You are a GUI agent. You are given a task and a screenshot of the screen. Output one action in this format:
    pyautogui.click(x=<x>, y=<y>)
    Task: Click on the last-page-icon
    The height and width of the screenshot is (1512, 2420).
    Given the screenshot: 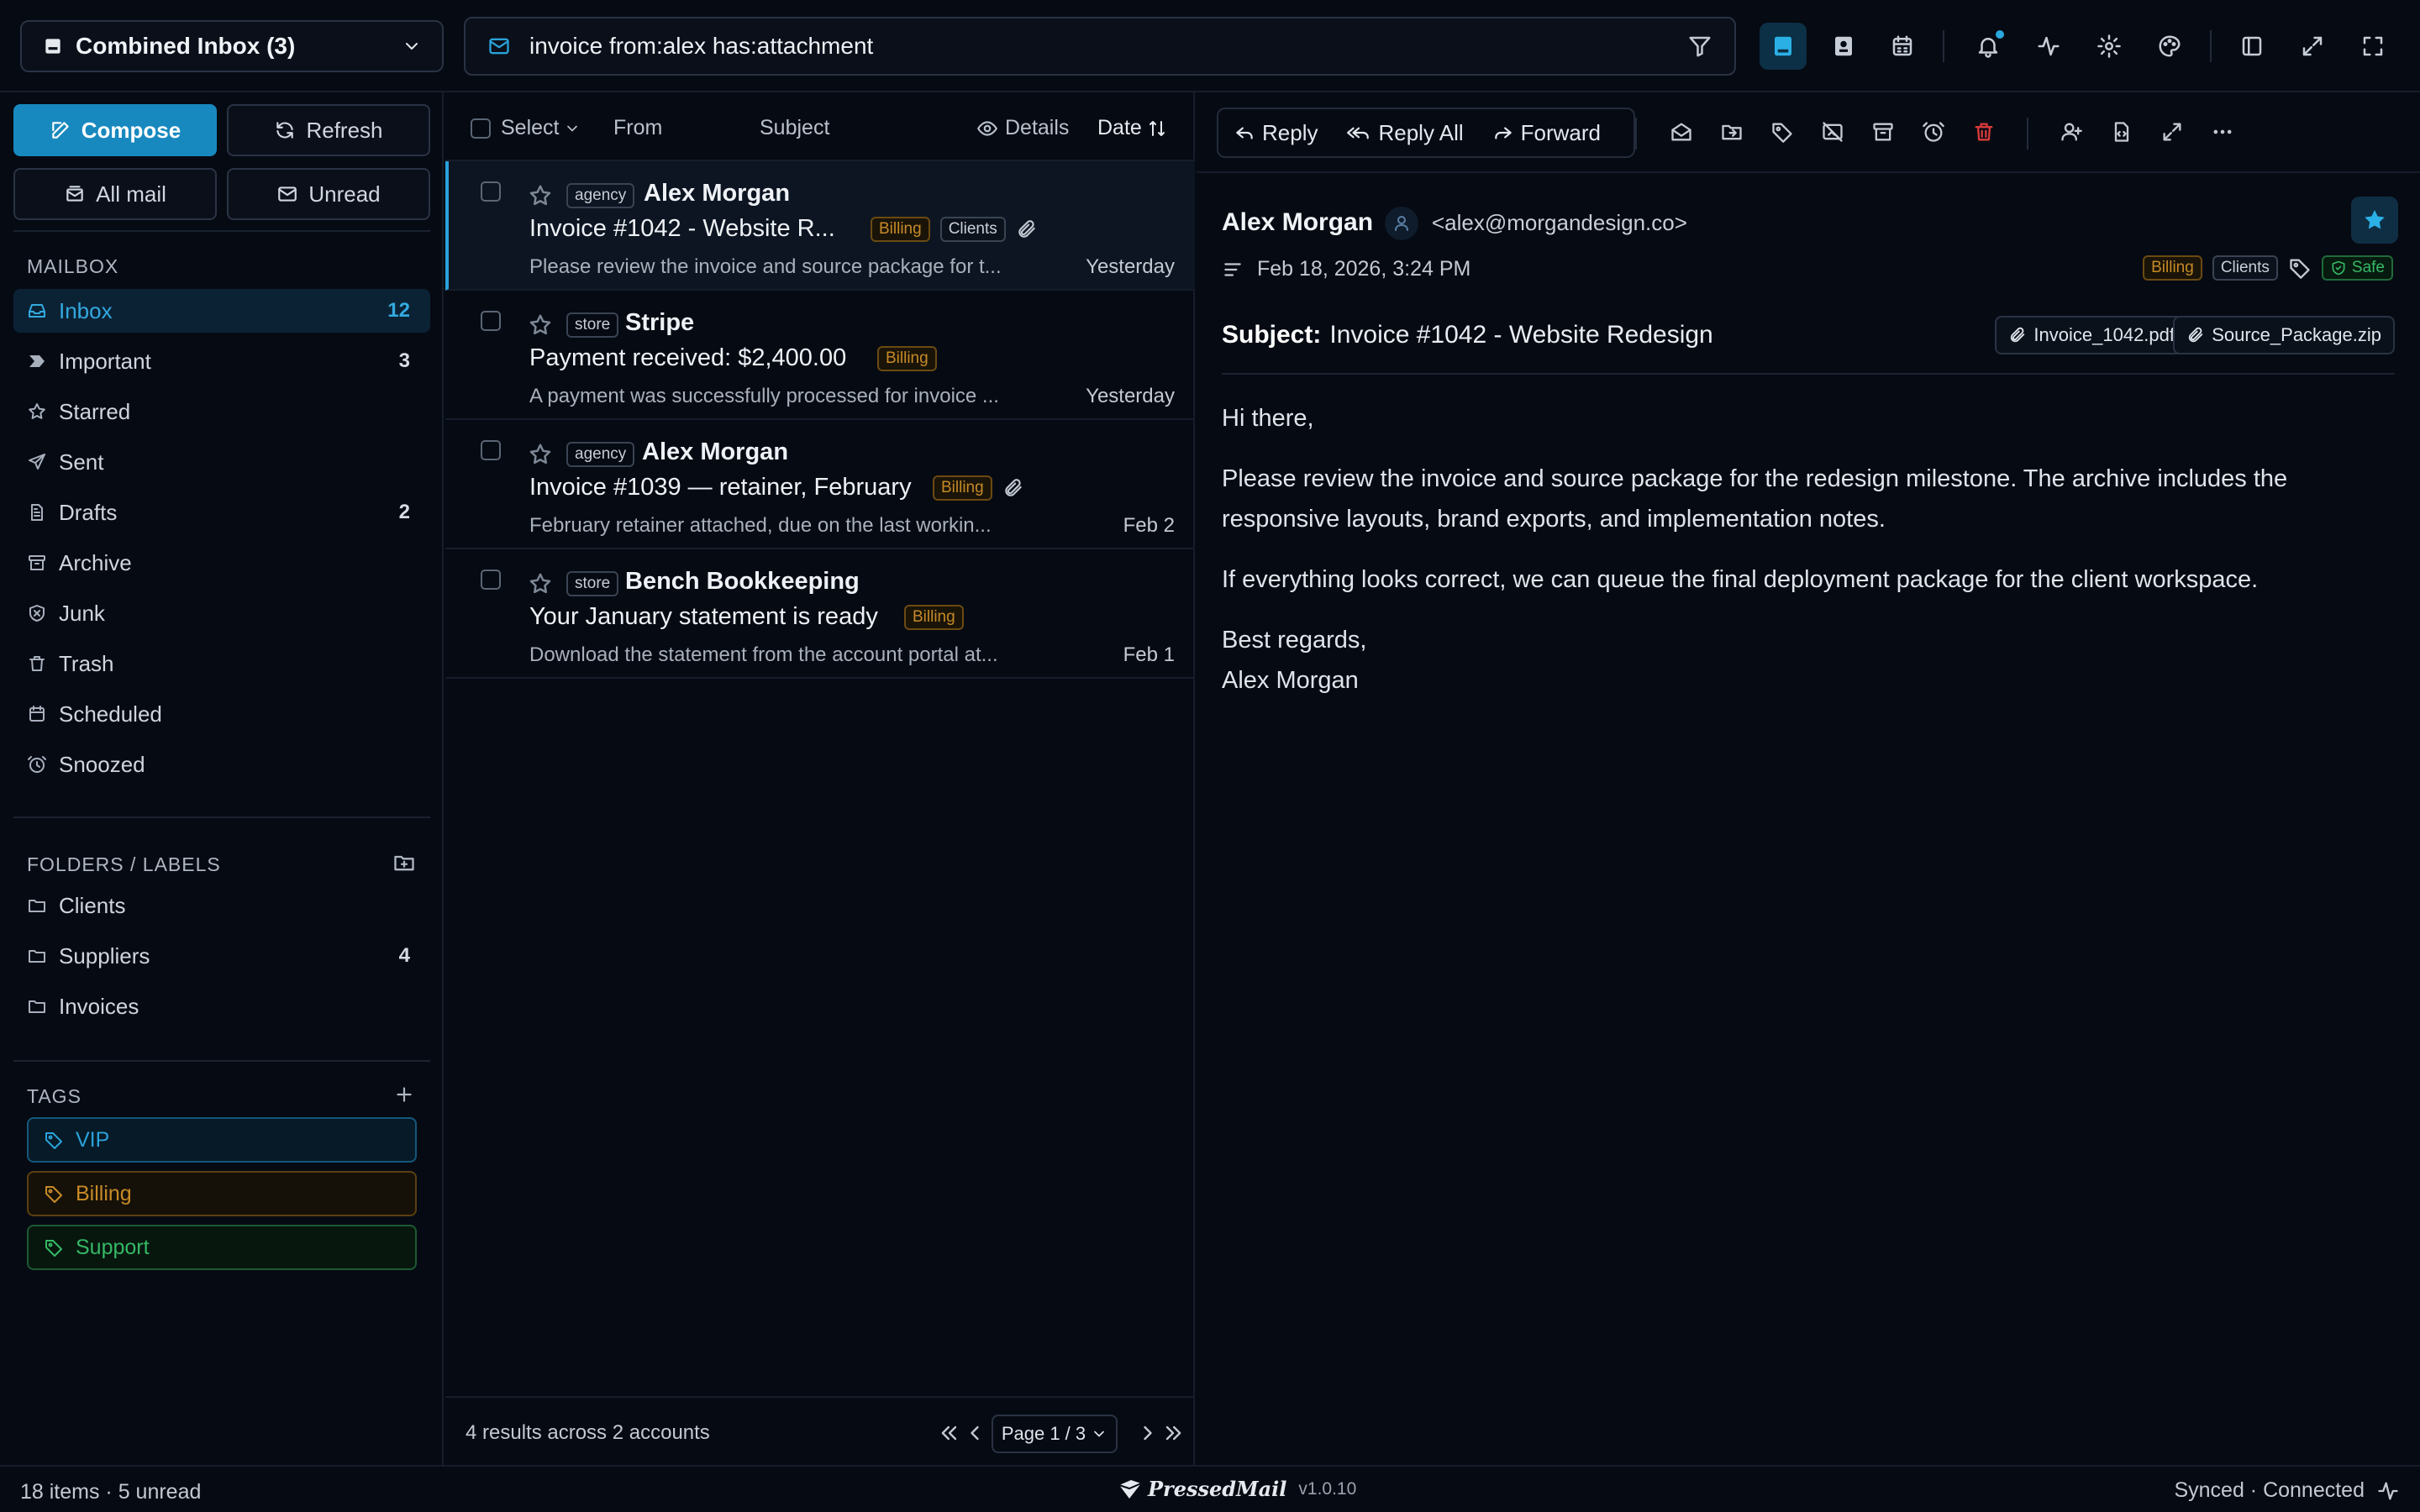 What is the action you would take?
    pyautogui.click(x=1173, y=1433)
    